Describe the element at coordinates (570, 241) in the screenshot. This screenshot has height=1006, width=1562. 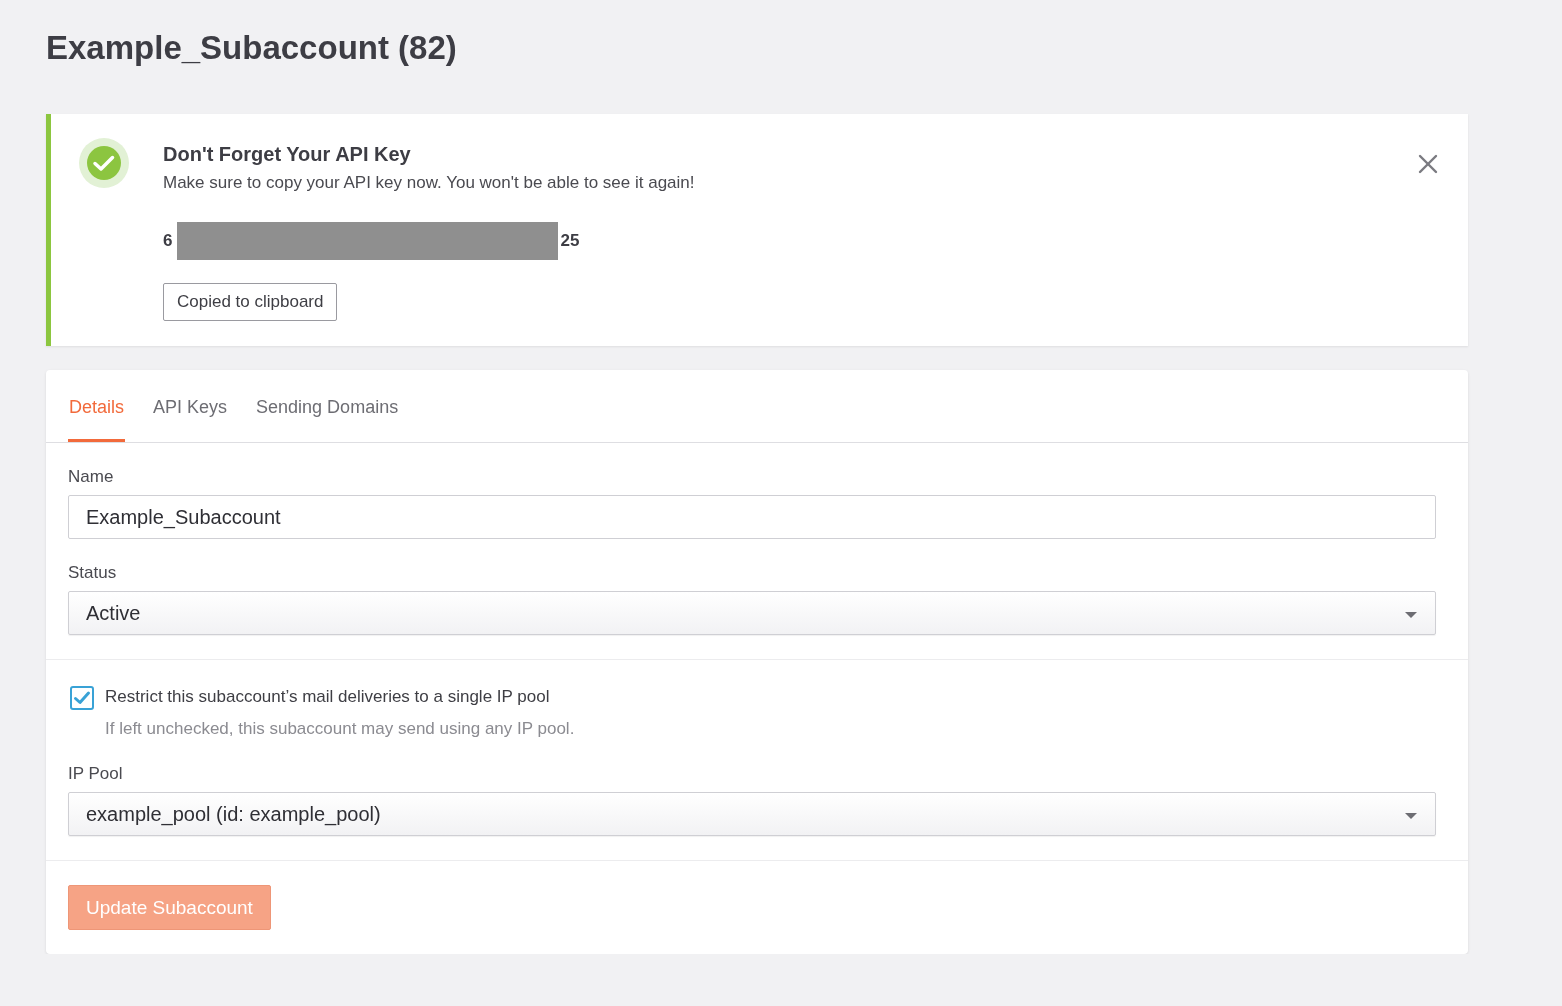
I see `api-key-text: 25` at that location.